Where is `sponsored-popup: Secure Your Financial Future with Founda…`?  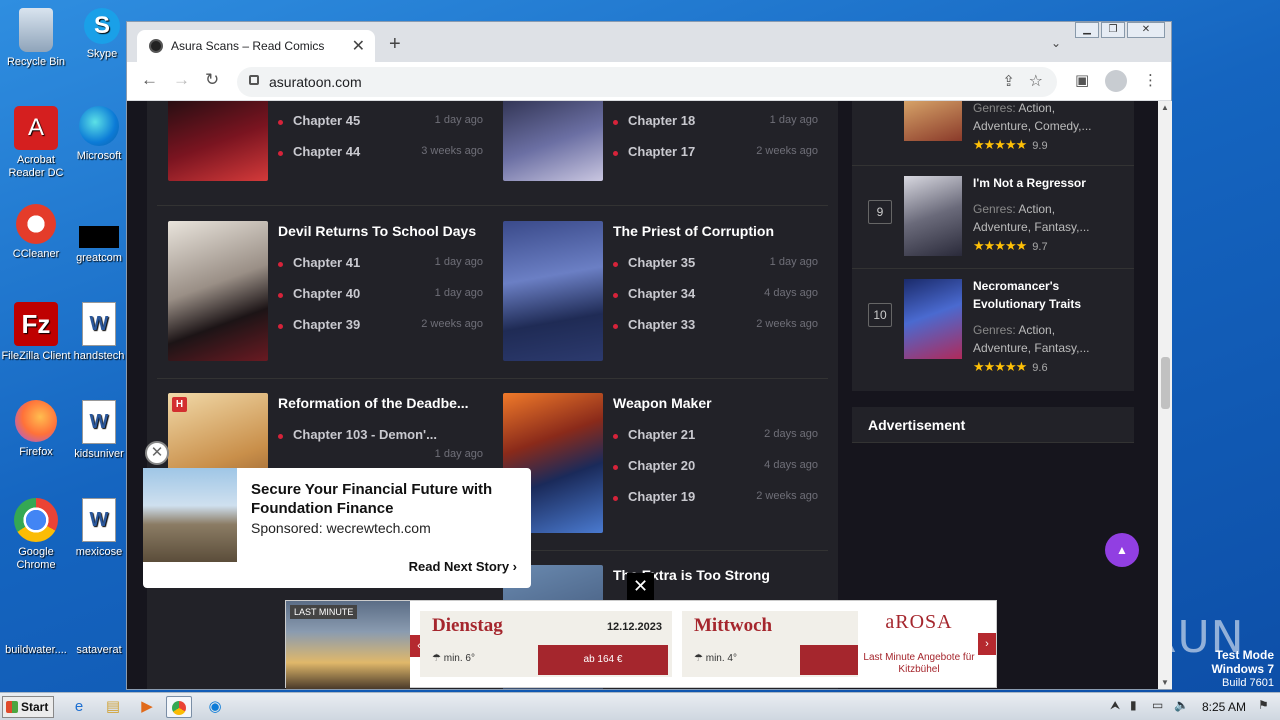
sponsored-popup: Secure Your Financial Future with Founda… is located at coordinates (337, 528).